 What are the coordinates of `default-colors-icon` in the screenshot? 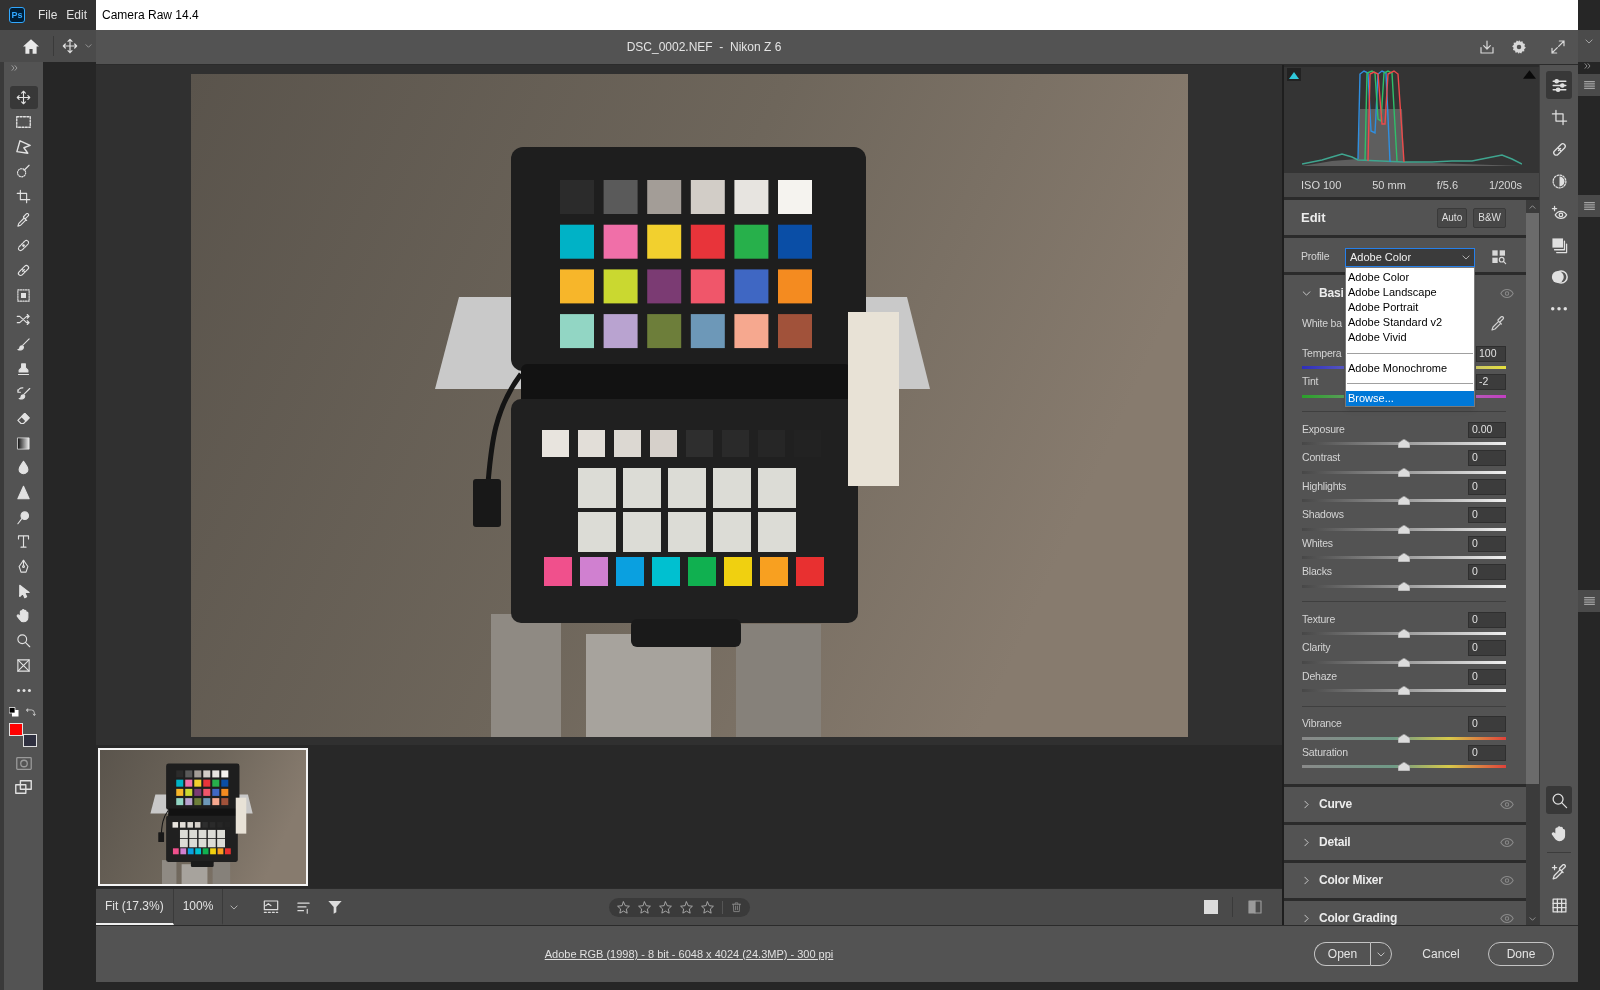 It's located at (14, 711).